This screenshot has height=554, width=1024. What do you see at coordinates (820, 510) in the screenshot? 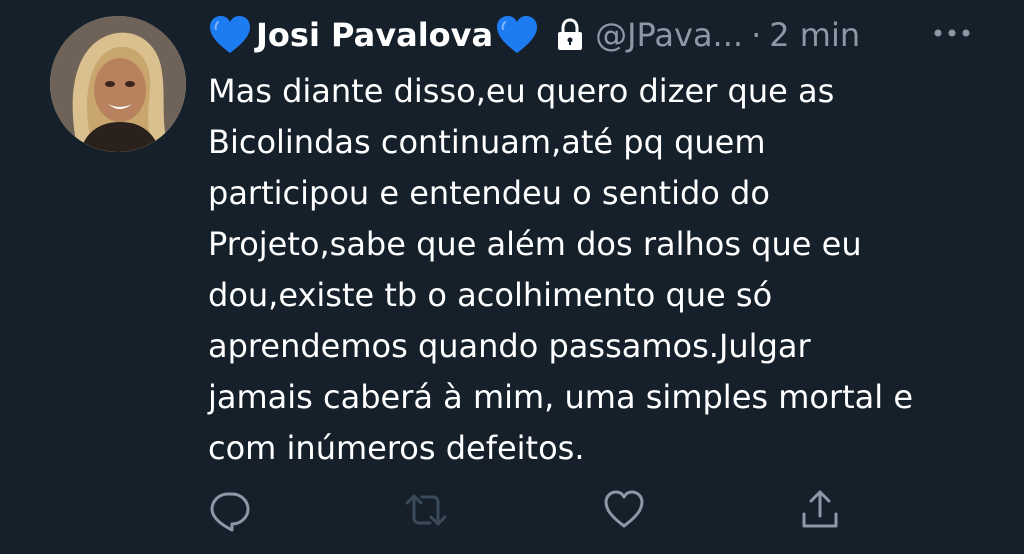
I see `share-icon` at bounding box center [820, 510].